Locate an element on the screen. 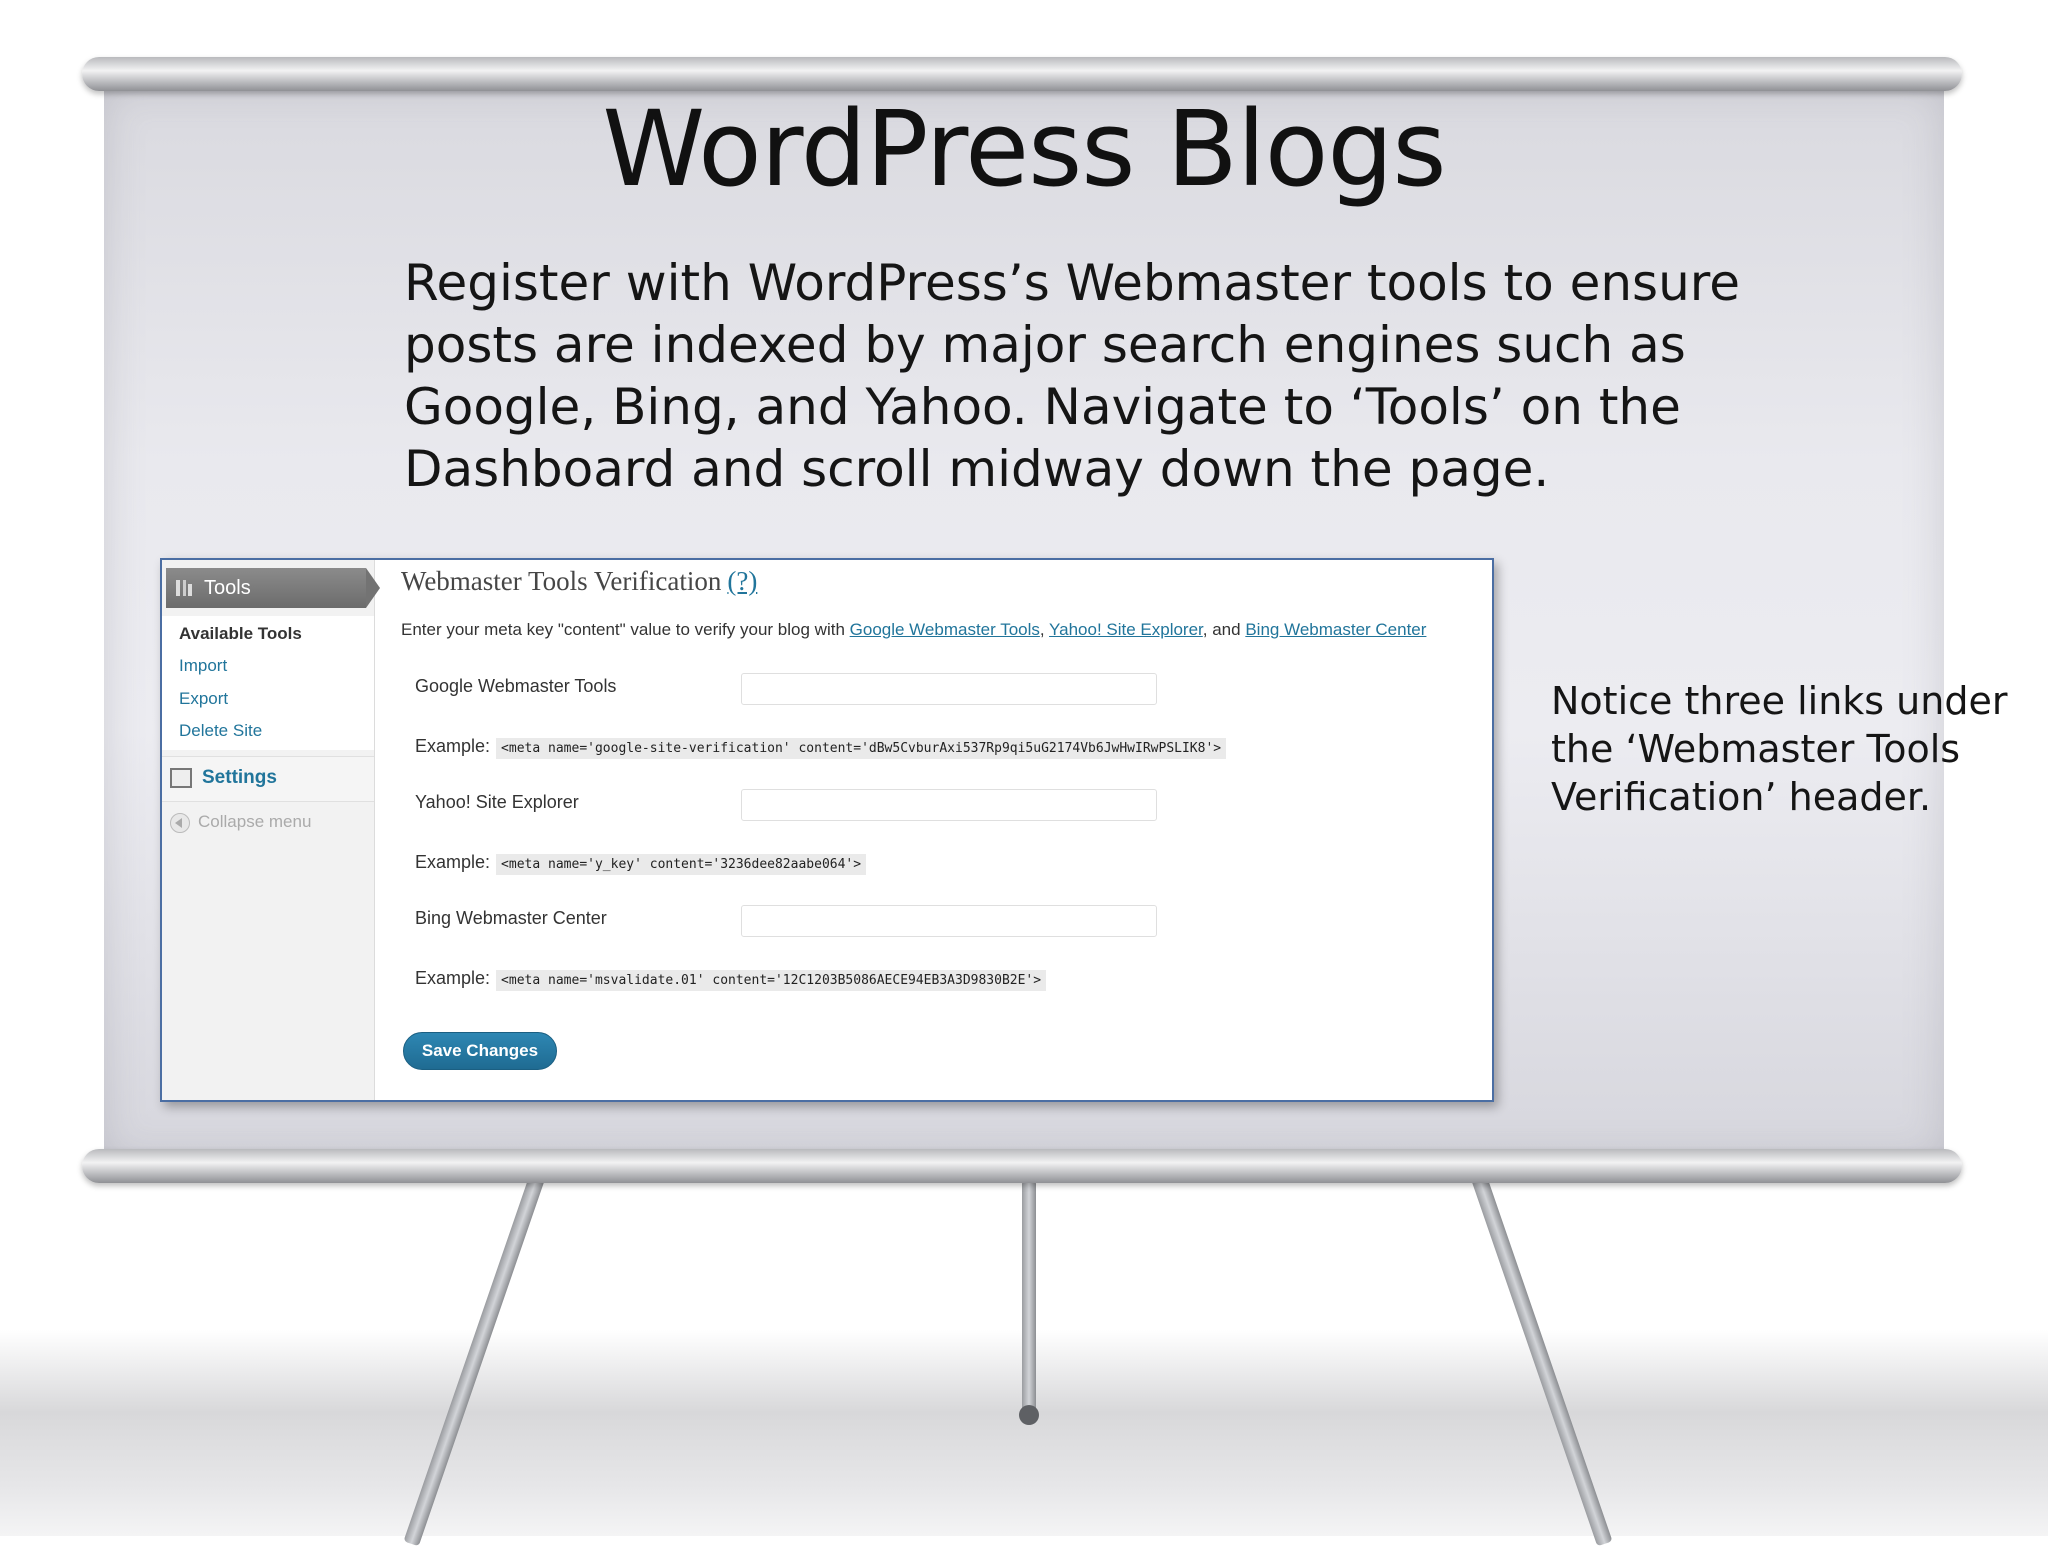  collapse-arrow-icon is located at coordinates (180, 822).